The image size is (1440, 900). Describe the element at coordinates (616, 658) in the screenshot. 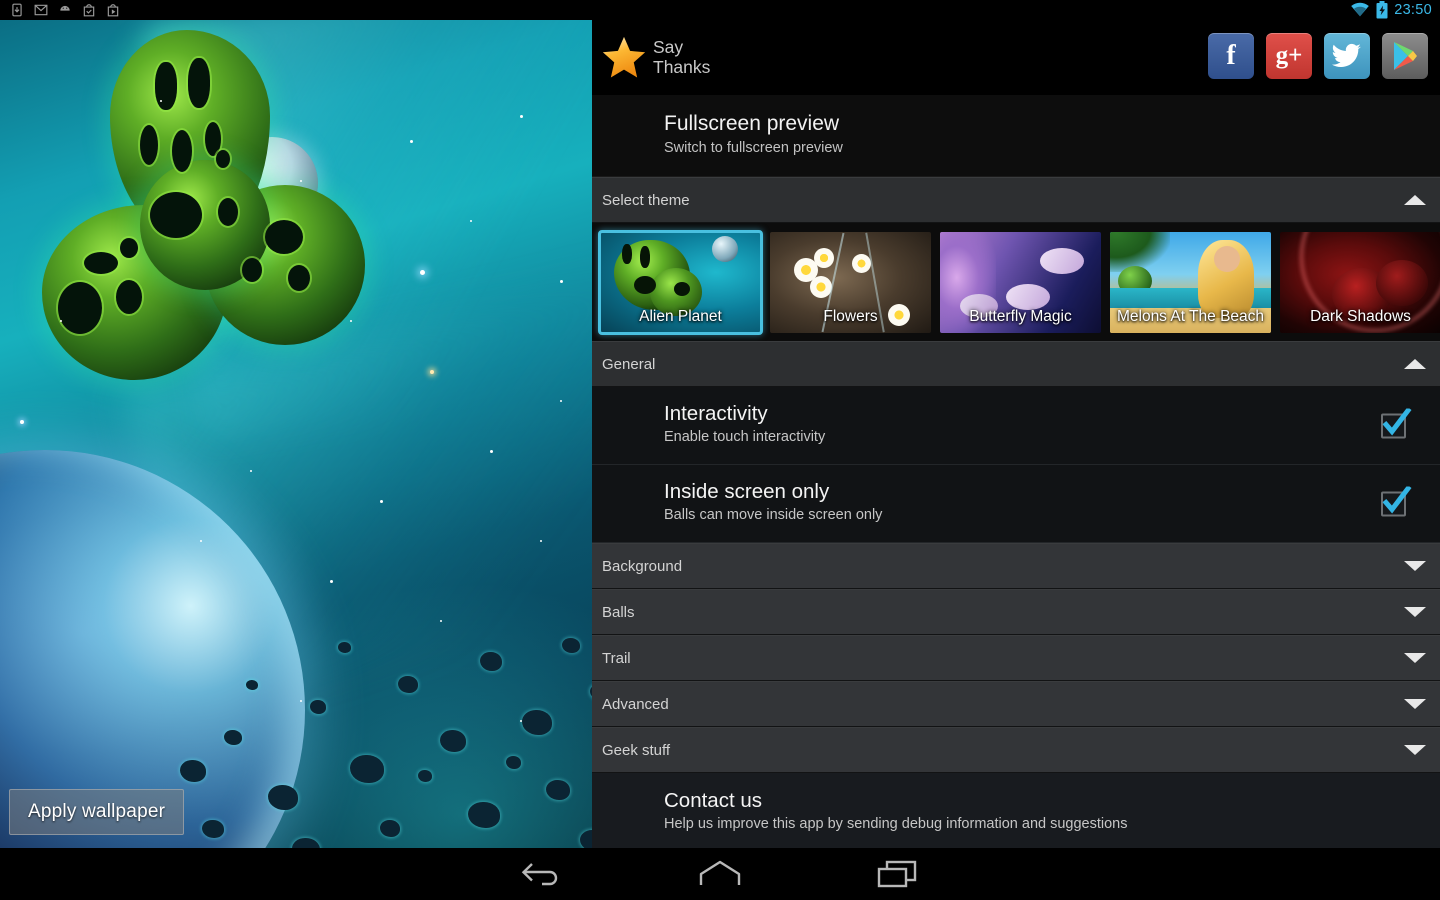

I see `section-label-trail: Trail` at that location.